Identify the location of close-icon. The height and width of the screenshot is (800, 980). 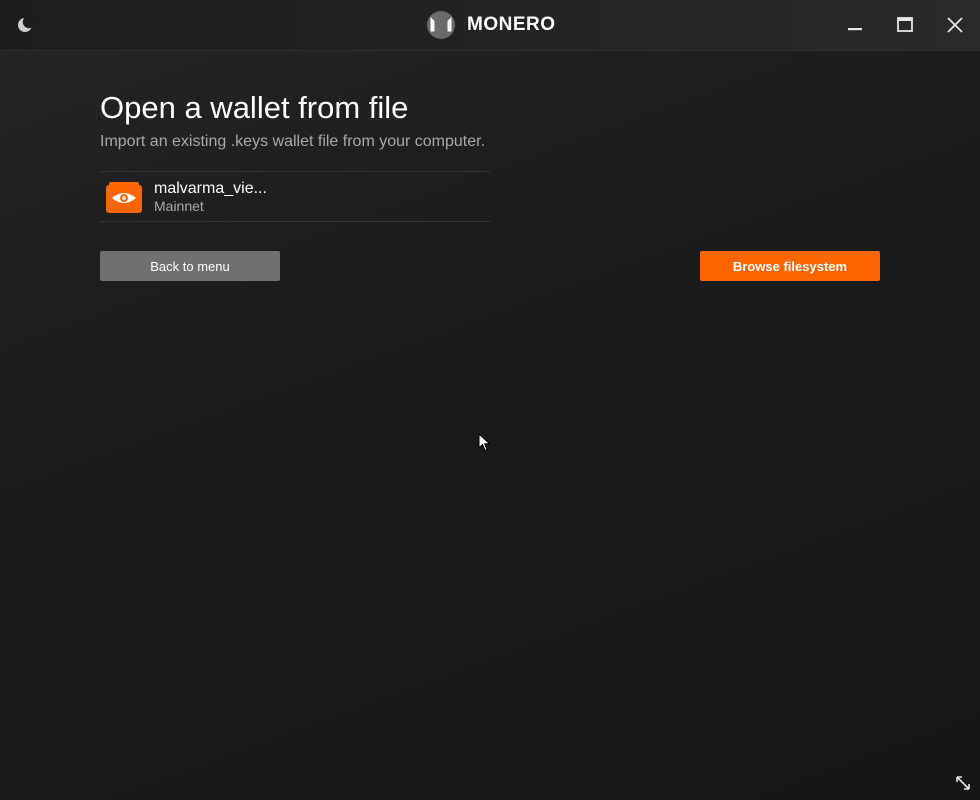
(955, 25).